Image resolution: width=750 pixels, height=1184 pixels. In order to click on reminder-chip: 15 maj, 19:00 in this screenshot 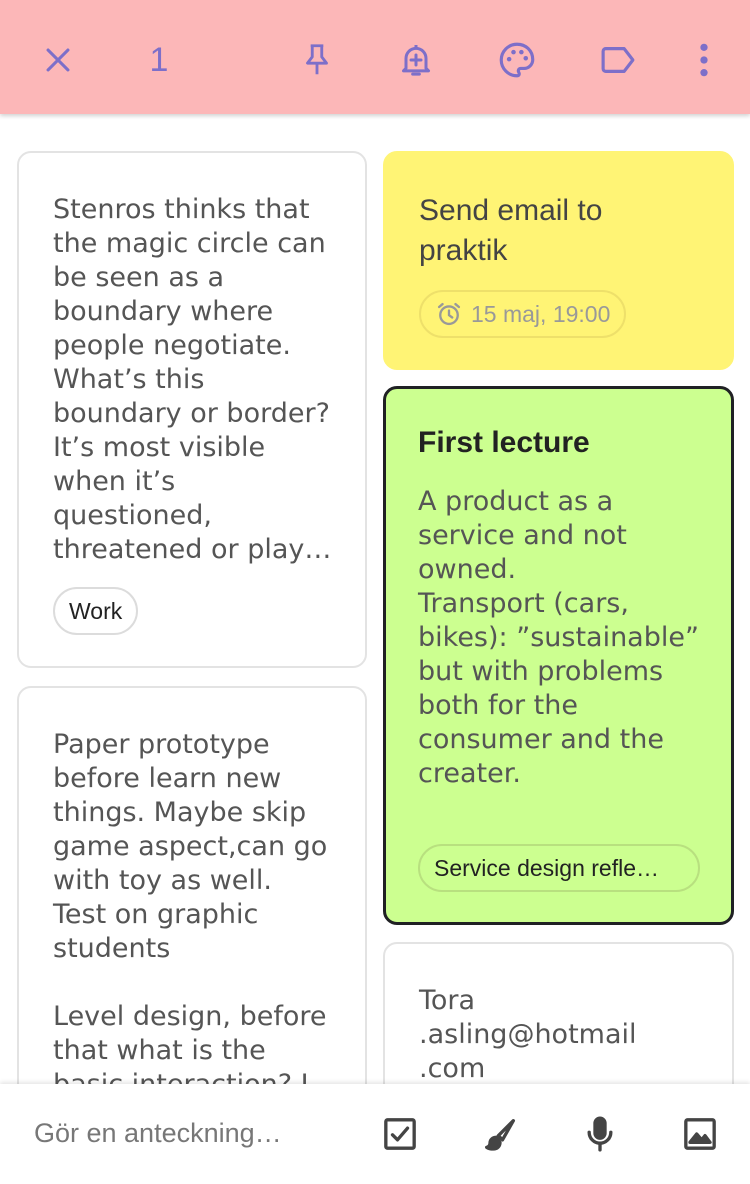, I will do `click(523, 314)`.